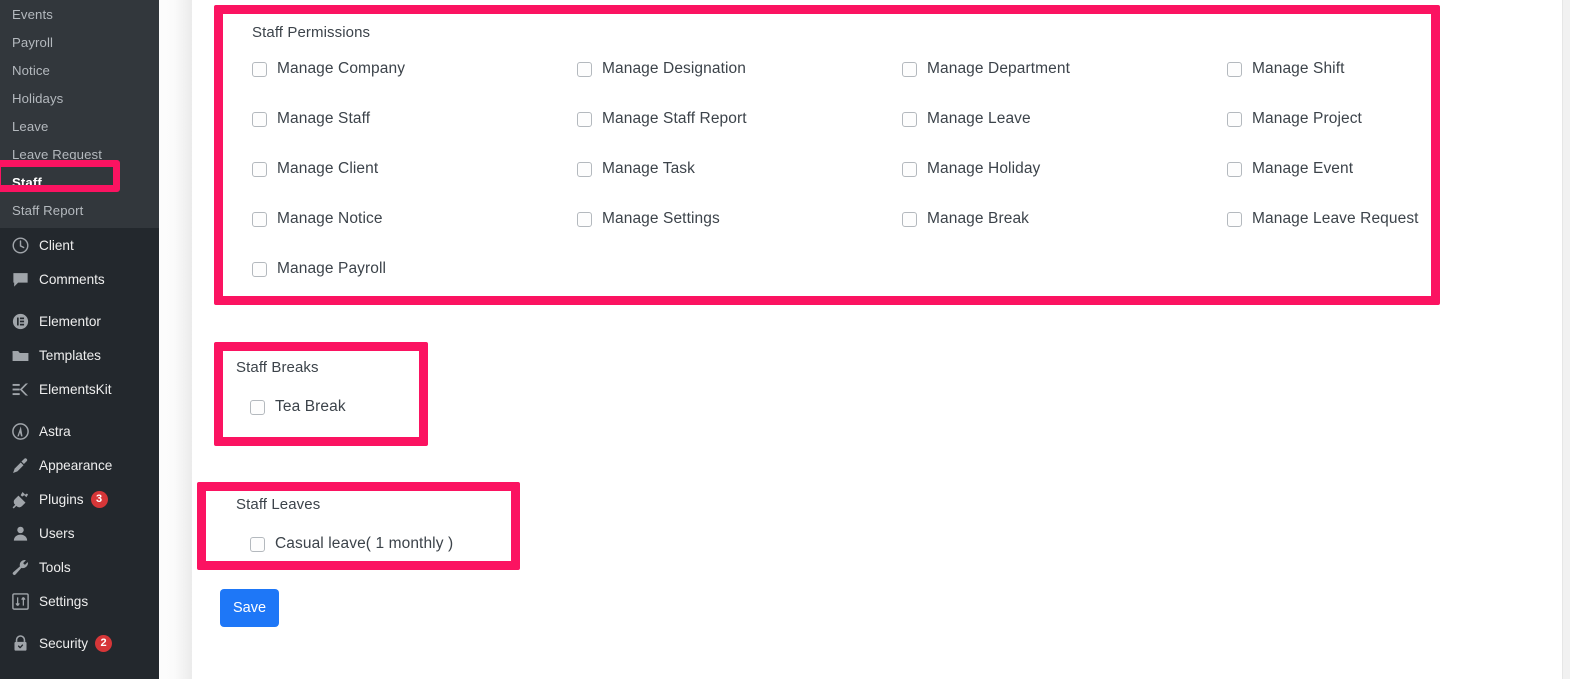  What do you see at coordinates (909, 119) in the screenshot?
I see `checkbox-manage-leave` at bounding box center [909, 119].